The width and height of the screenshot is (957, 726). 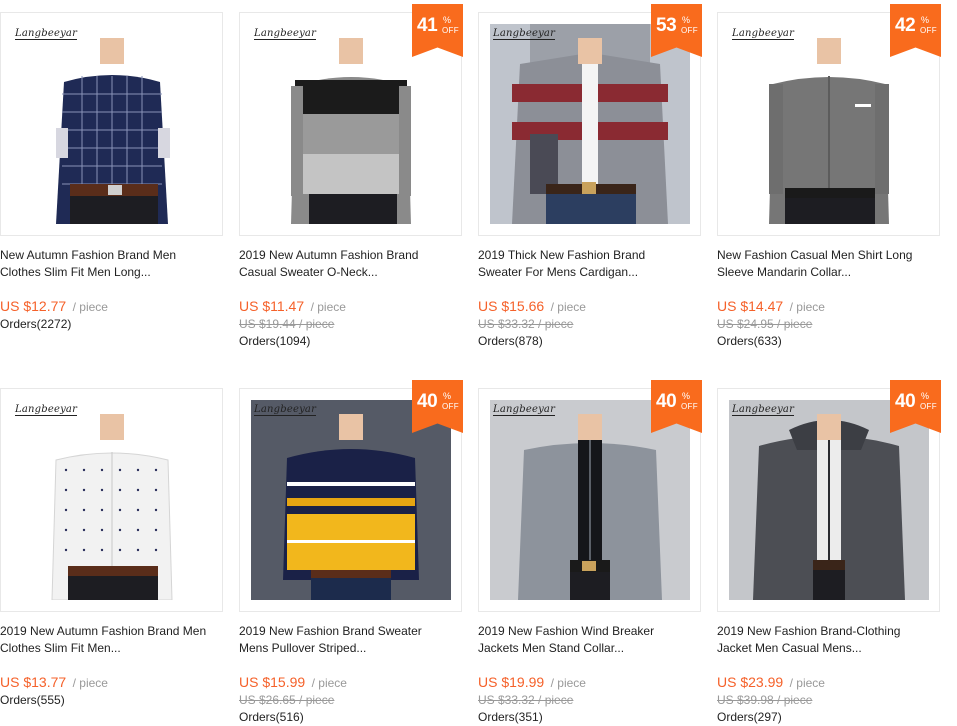 What do you see at coordinates (510, 717) in the screenshot?
I see `orders-count: Orders(351)` at bounding box center [510, 717].